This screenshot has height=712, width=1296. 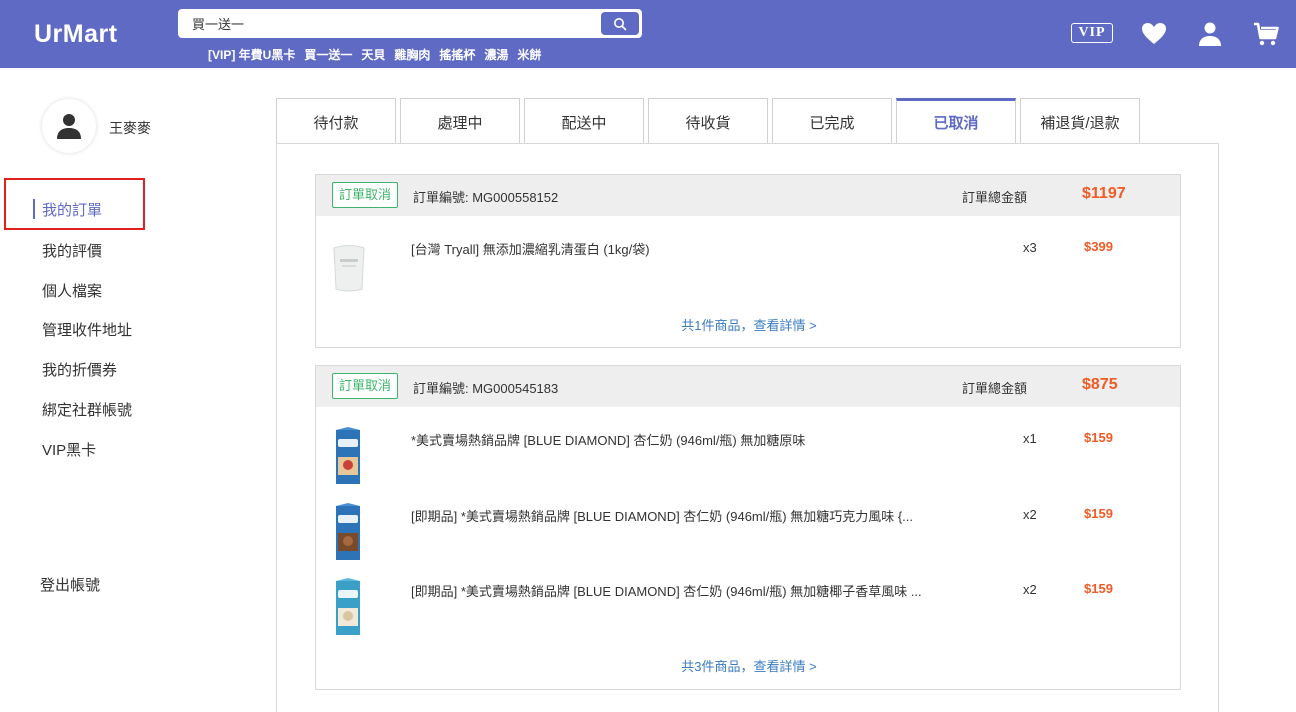 I want to click on search-bar, so click(x=410, y=23).